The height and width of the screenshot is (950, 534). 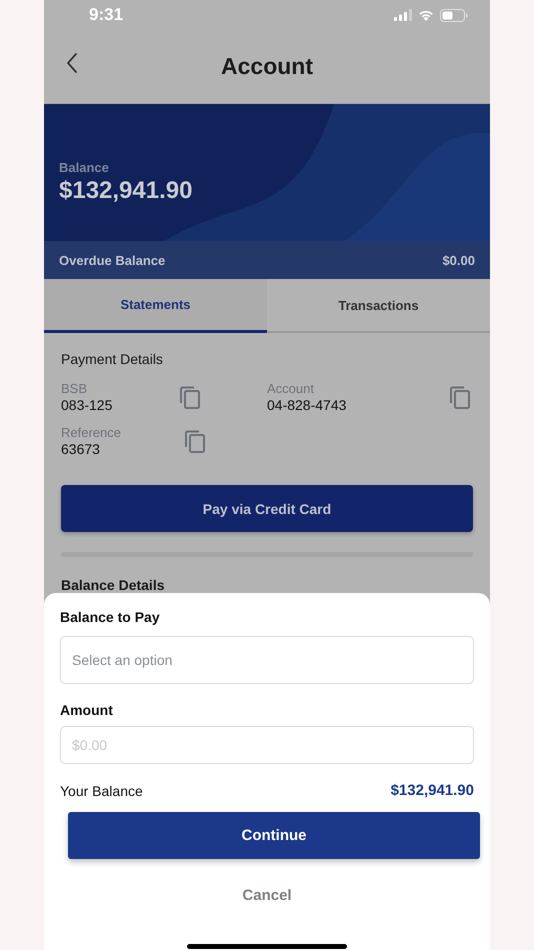 I want to click on back-icon, so click(x=72, y=63).